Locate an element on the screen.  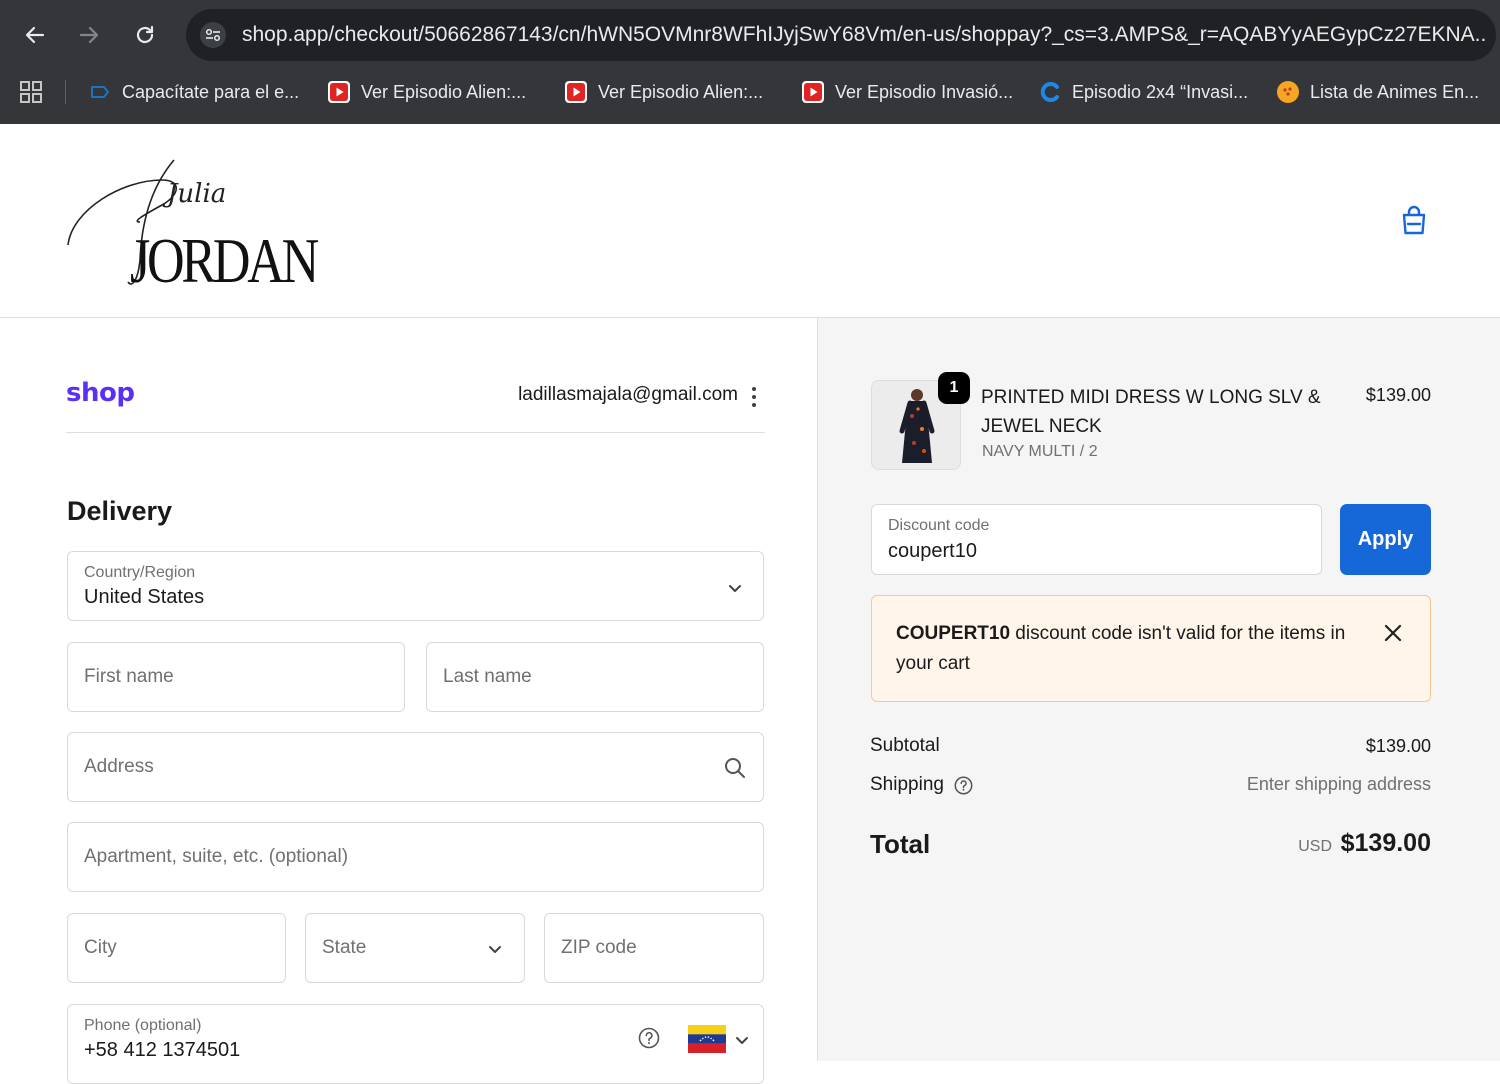
country-label: Country/Region is located at coordinates (140, 572).